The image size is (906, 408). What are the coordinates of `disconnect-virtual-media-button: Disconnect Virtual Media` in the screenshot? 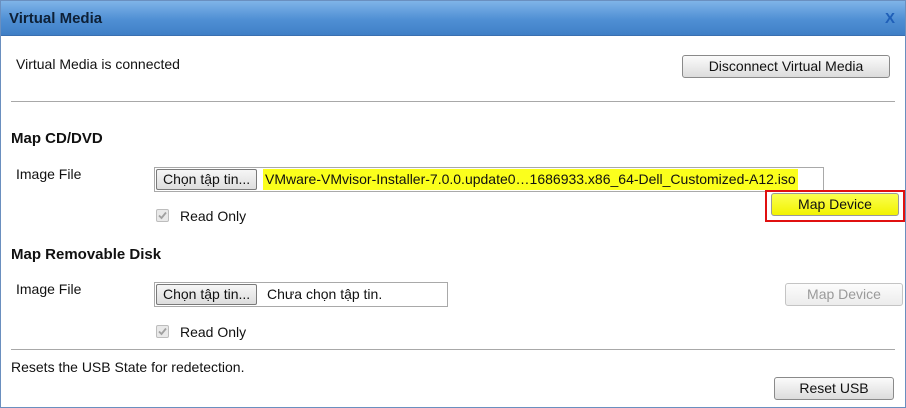 It's located at (786, 66).